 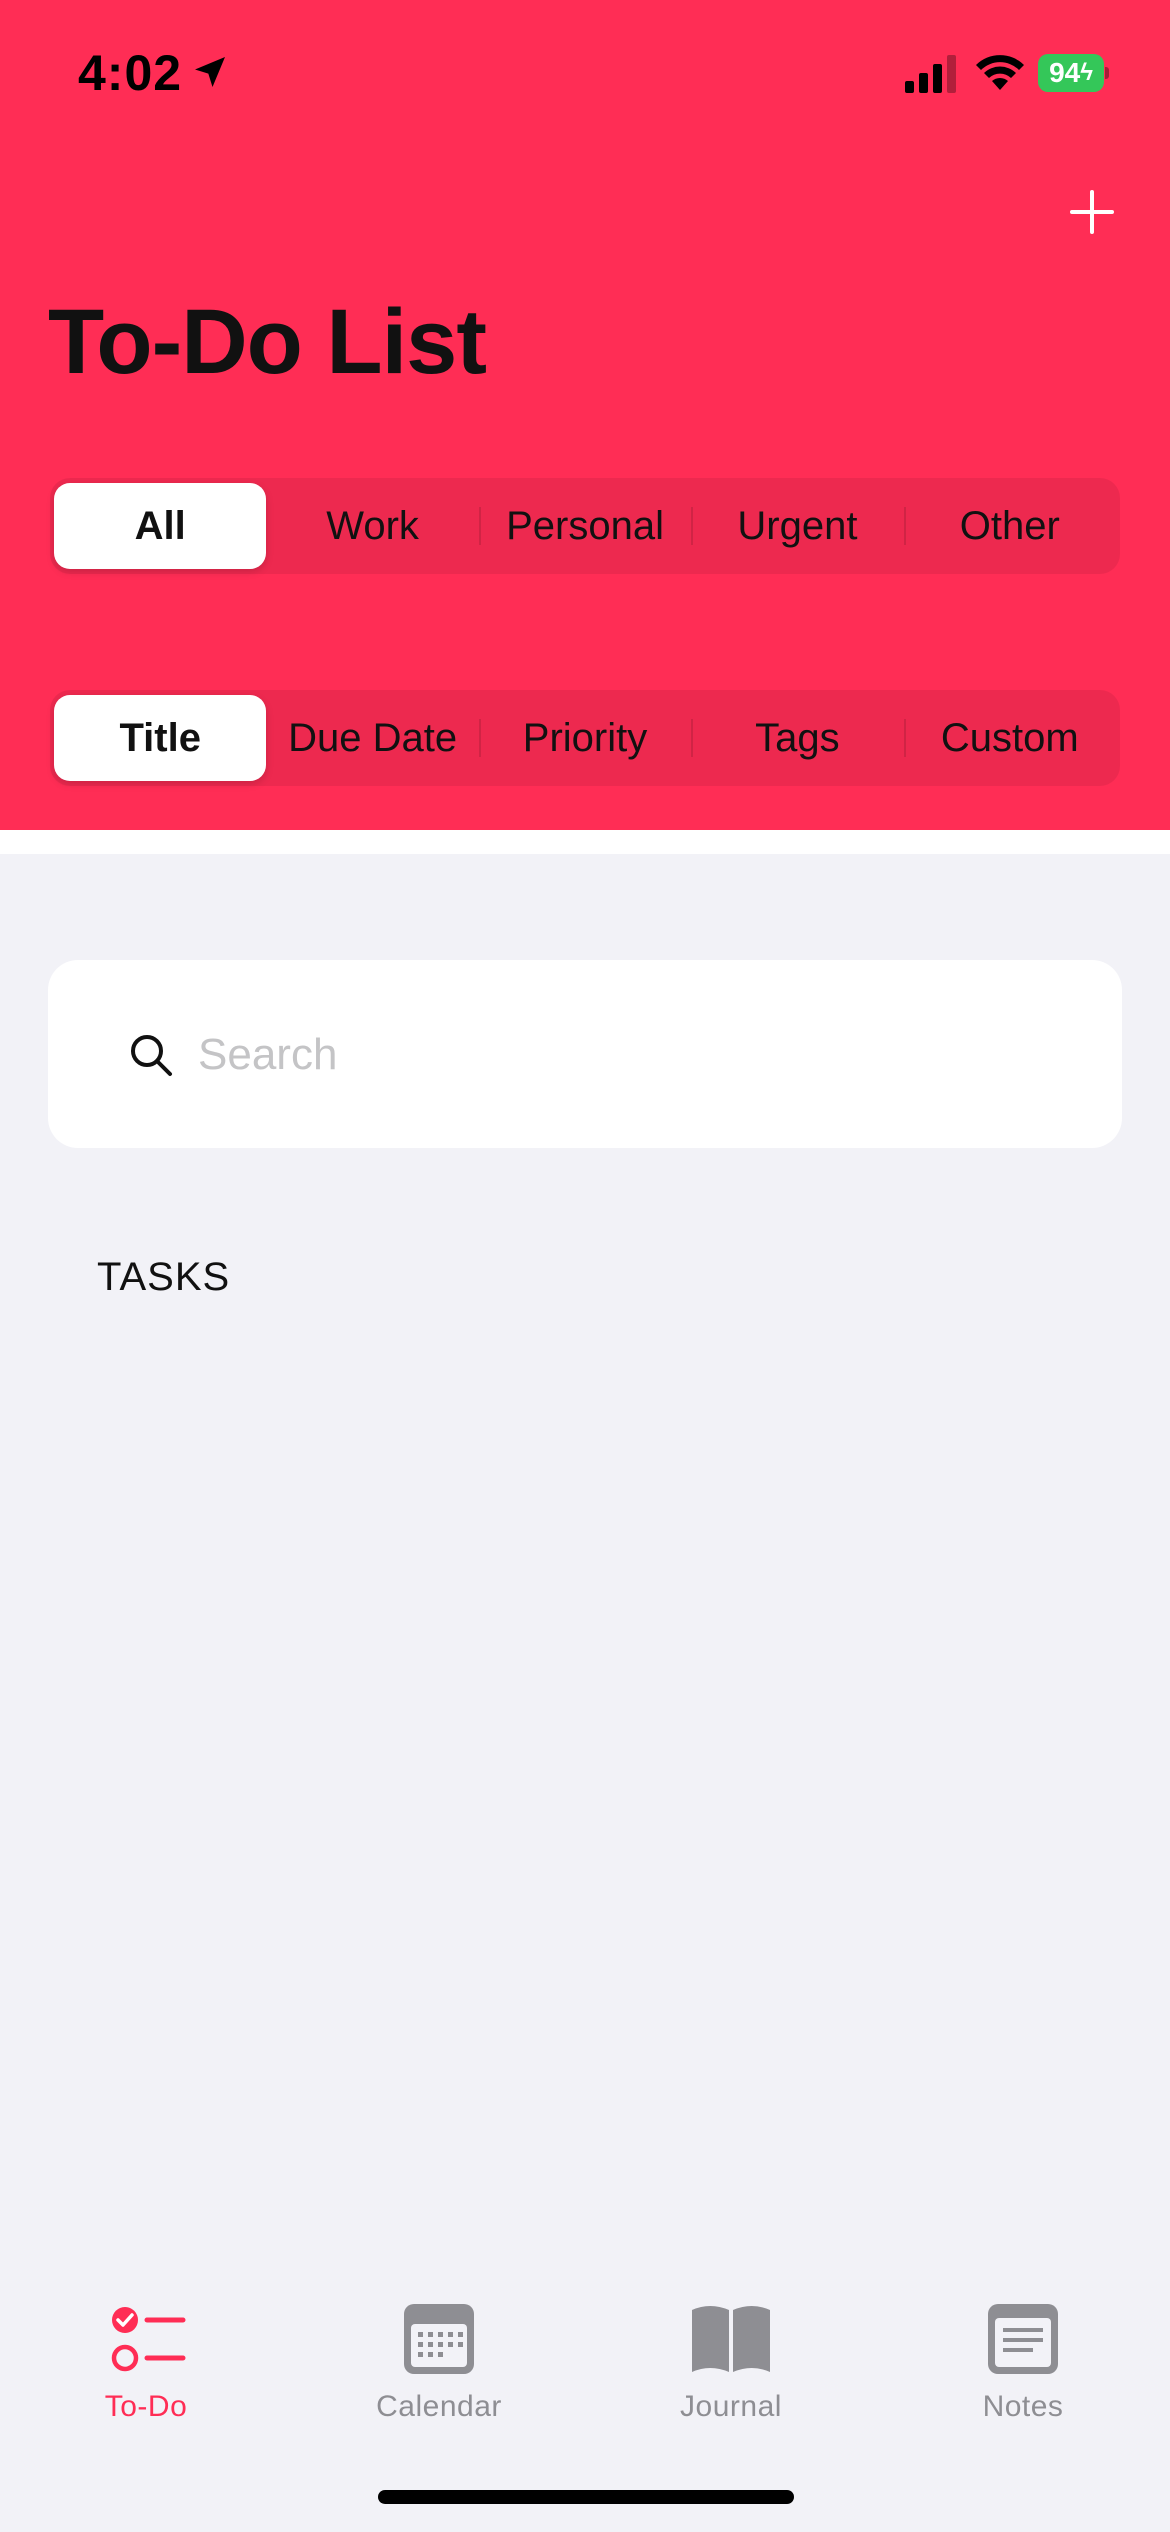 I want to click on page-title: To-Do List, so click(x=267, y=342).